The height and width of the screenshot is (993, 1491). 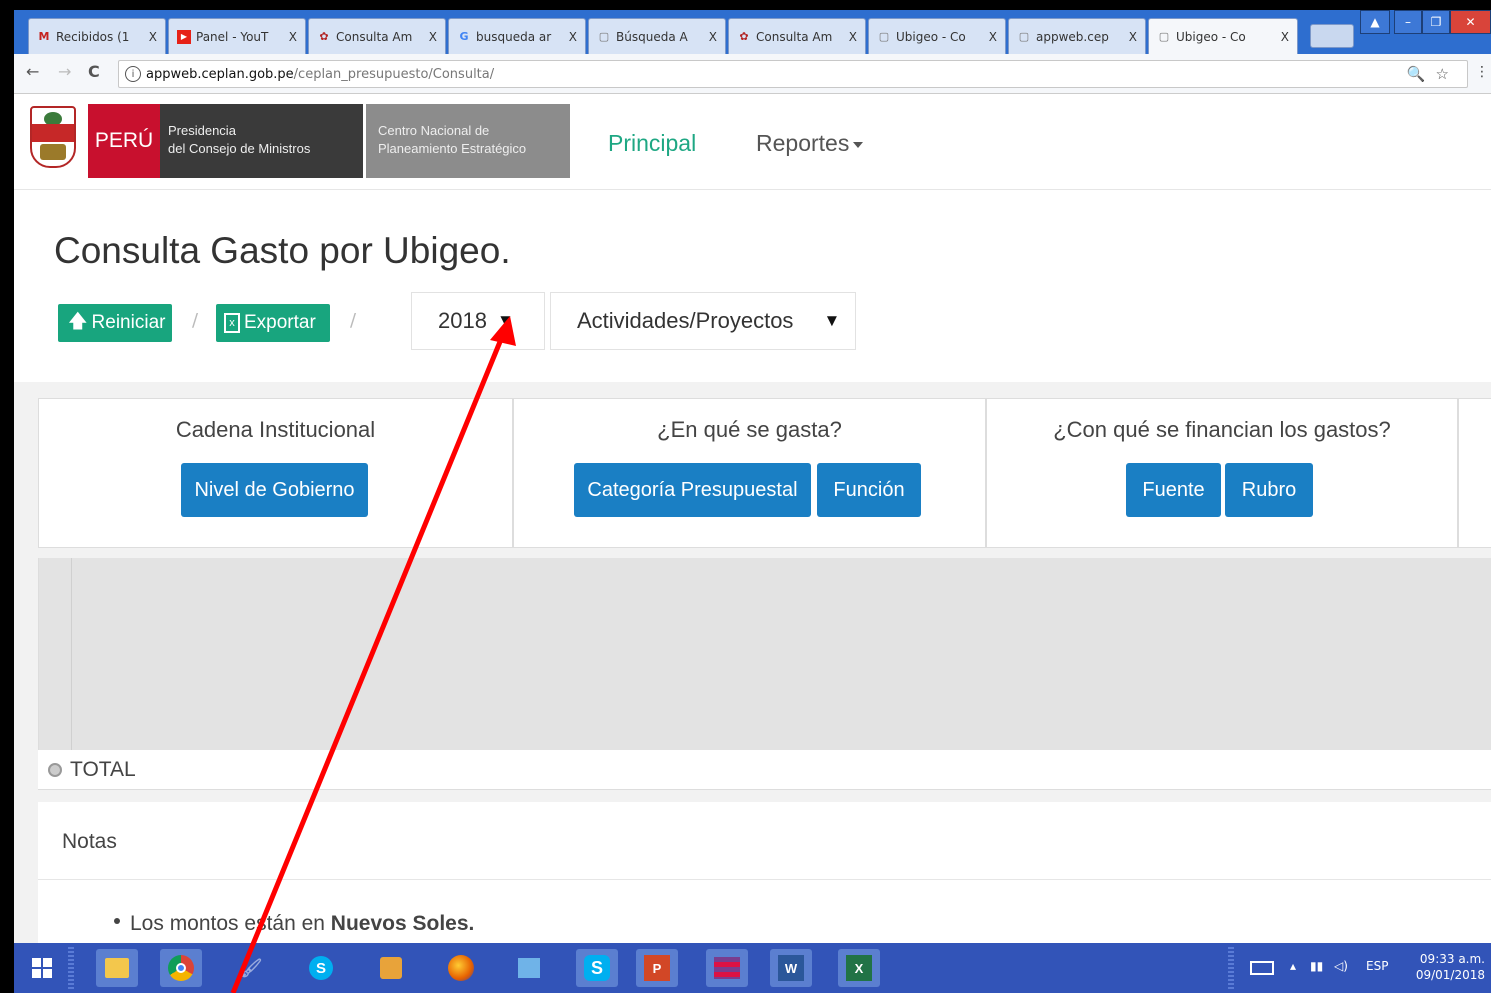 I want to click on categoria-presupuestal-button: Categoría Presupuestal, so click(x=692, y=490).